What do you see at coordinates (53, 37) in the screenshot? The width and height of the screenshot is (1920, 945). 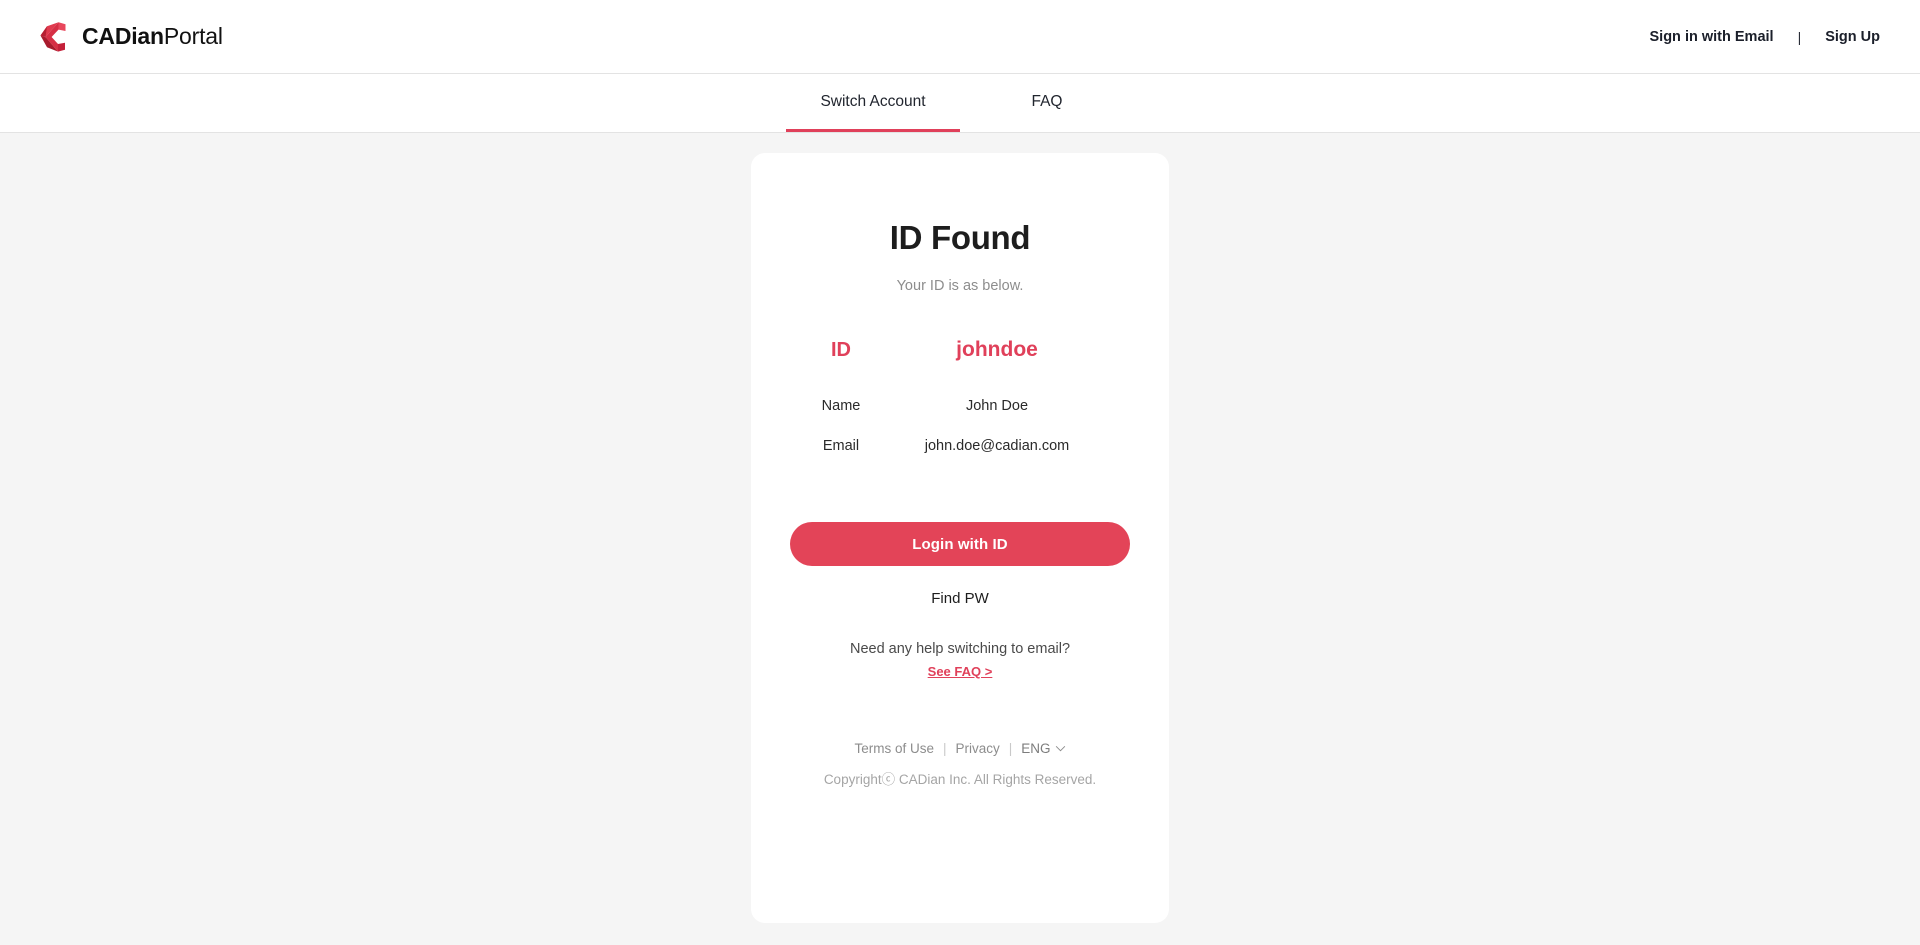 I see `cadian-c-logo-icon` at bounding box center [53, 37].